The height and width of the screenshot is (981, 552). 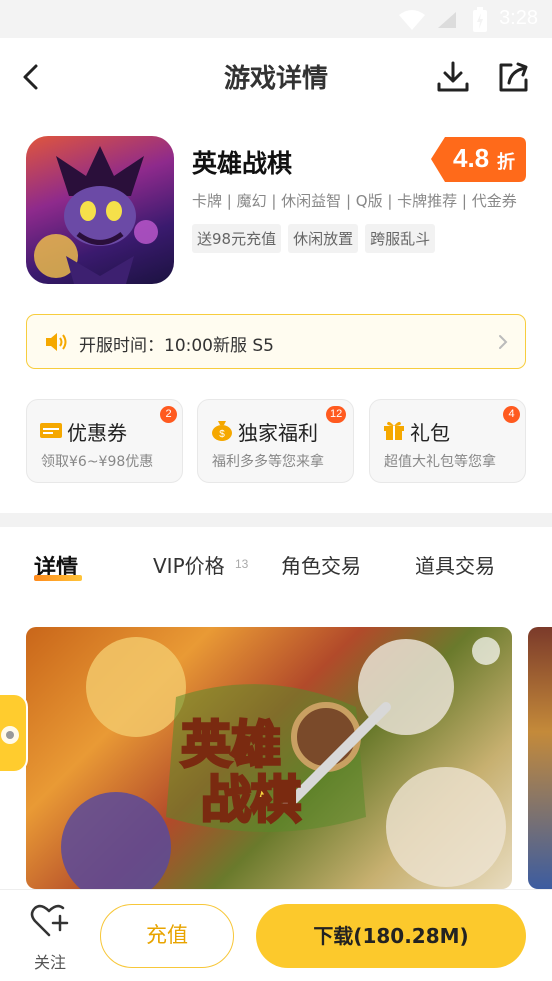 I want to click on exclusive-benefit-card: $ 独家福利 福利多多等您来拿 12, so click(x=275, y=441).